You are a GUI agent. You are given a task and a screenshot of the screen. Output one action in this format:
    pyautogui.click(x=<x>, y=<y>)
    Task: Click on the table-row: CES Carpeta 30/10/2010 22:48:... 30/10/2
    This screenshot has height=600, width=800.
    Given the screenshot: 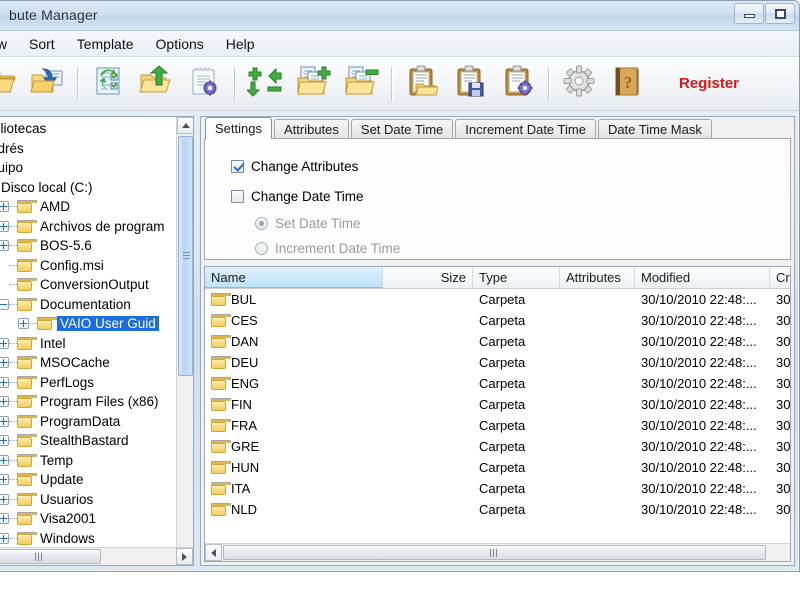 What is the action you would take?
    pyautogui.click(x=497, y=320)
    